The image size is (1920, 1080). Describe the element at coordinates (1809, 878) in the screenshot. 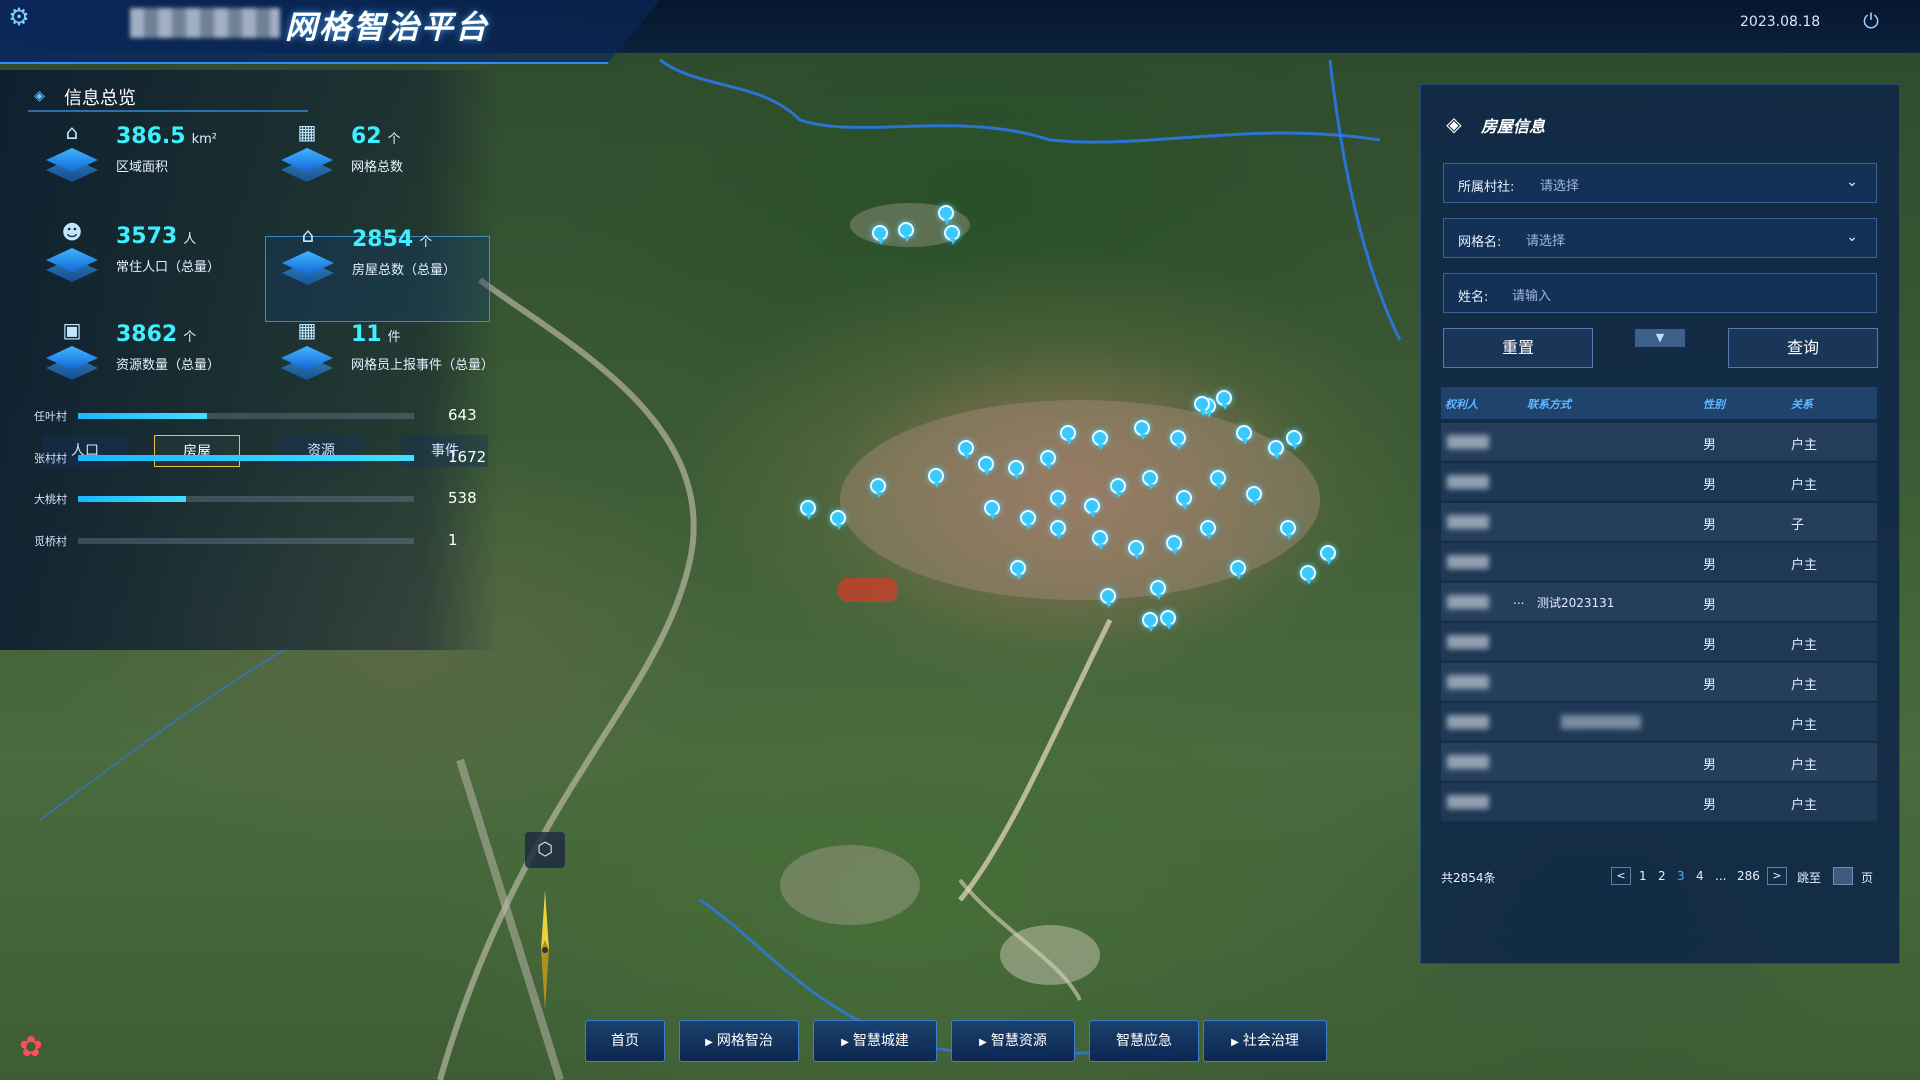

I see `jump-label: 跳至` at that location.